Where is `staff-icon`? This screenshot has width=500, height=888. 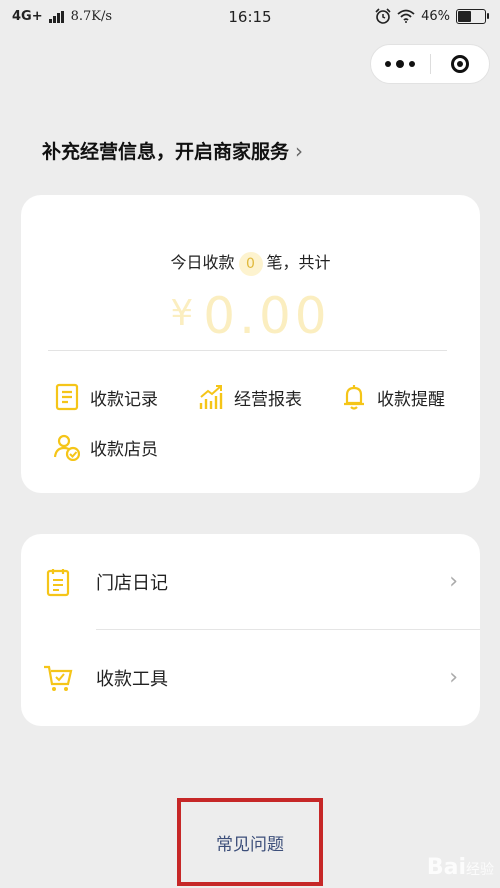 staff-icon is located at coordinates (67, 447).